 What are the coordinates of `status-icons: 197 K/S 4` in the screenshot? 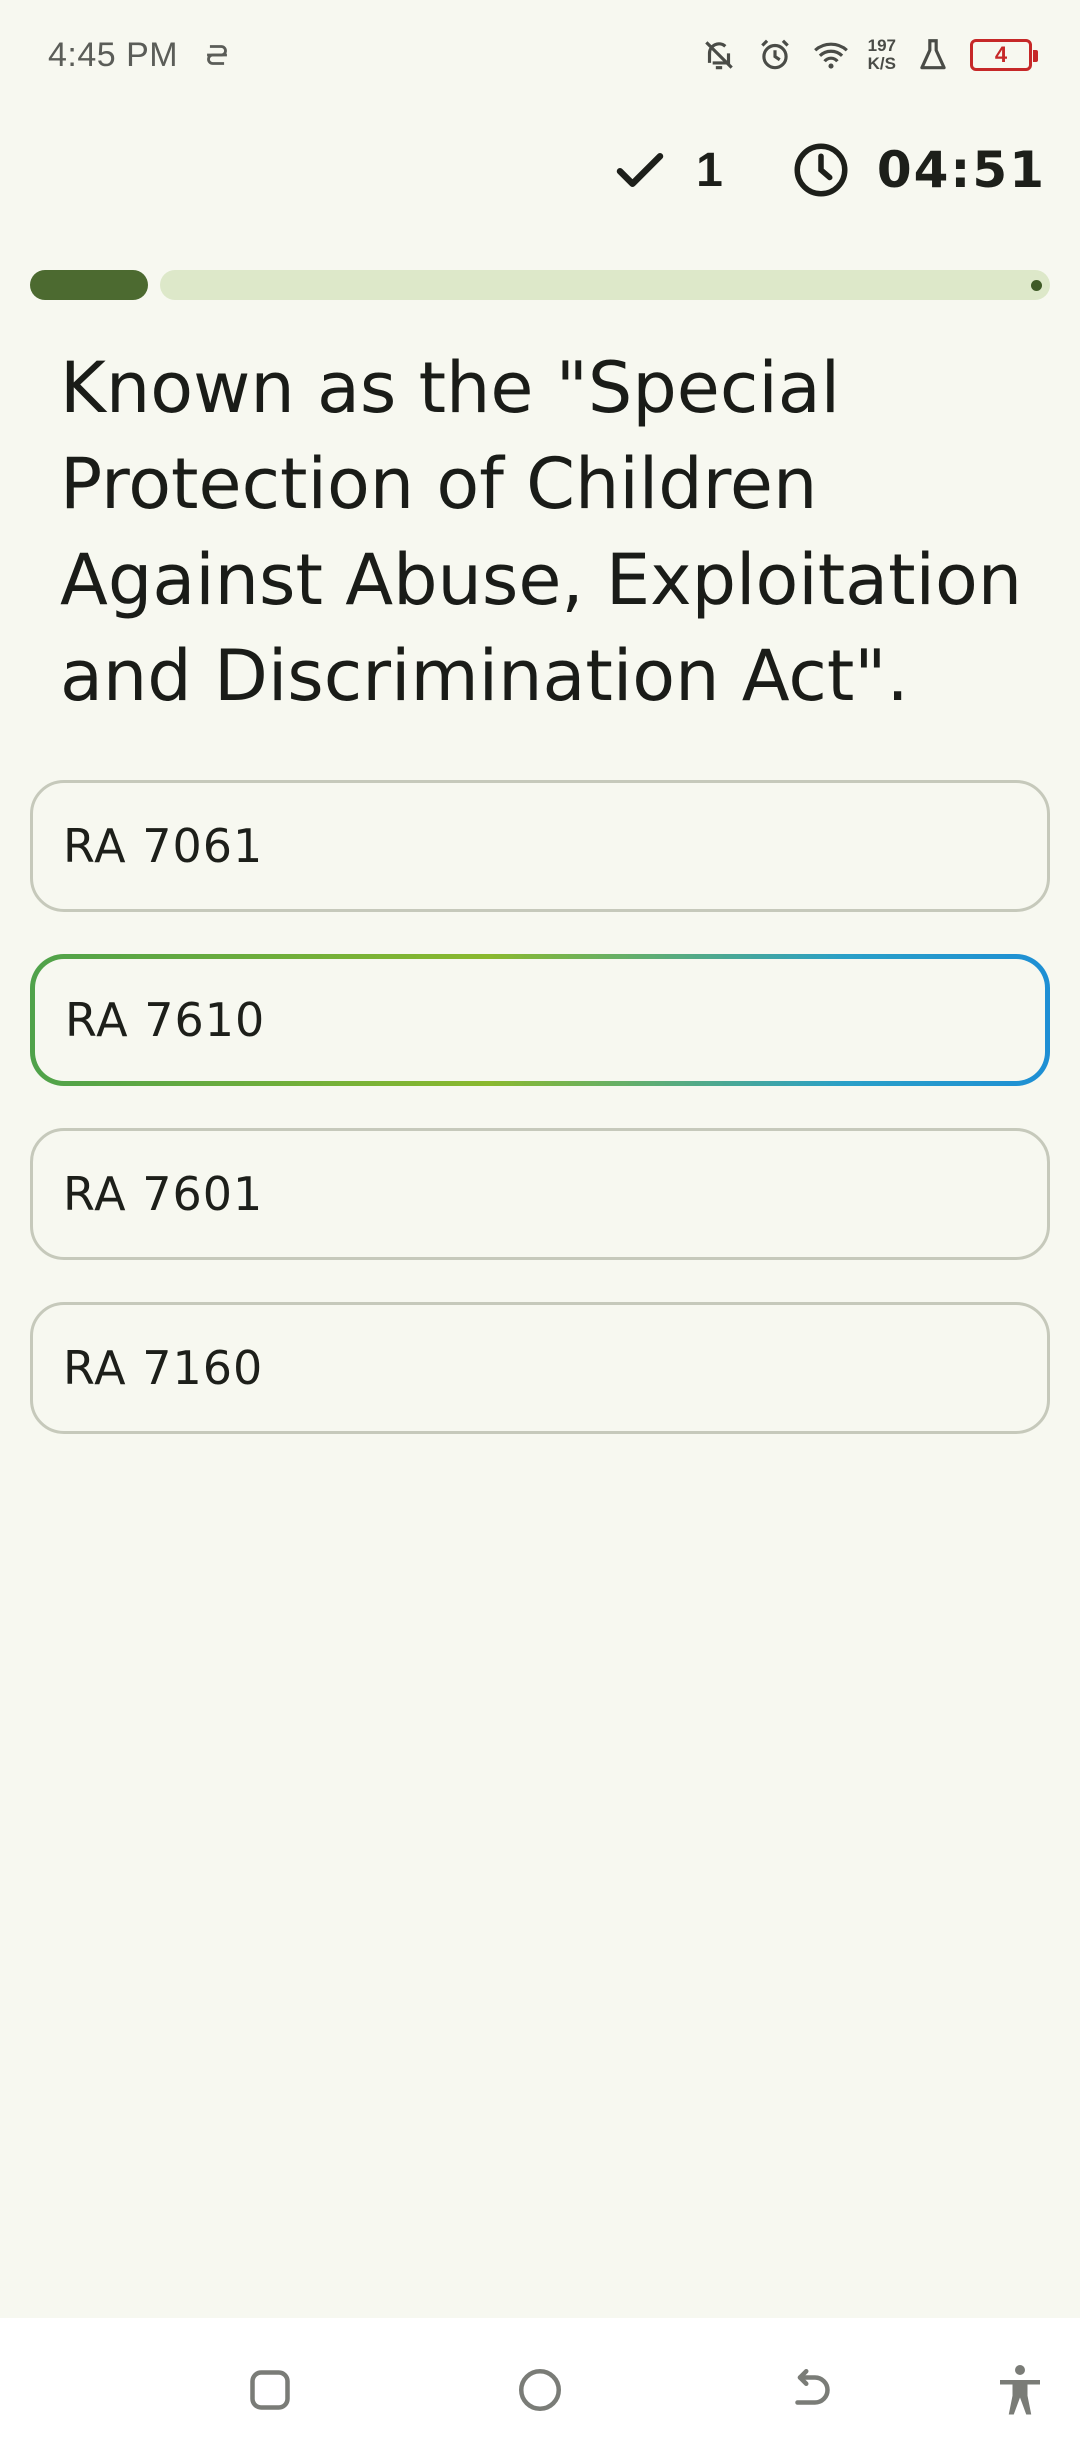 It's located at (869, 55).